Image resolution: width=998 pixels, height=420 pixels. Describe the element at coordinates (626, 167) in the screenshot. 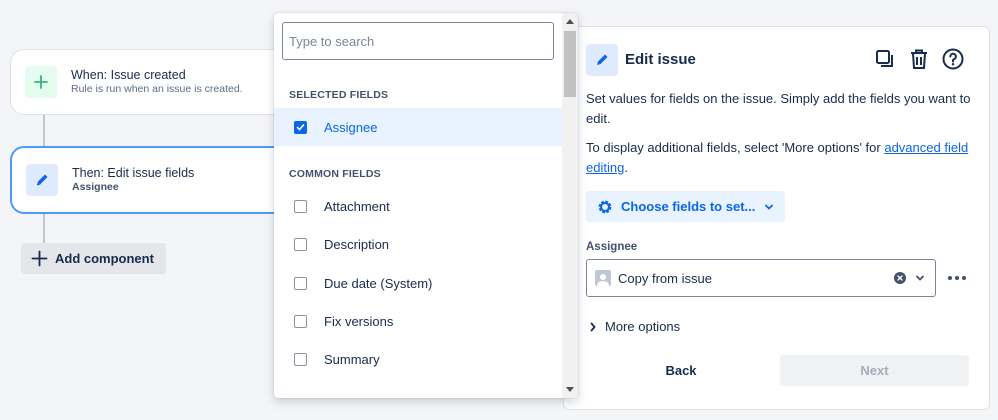

I see `advanced-suffix: .` at that location.